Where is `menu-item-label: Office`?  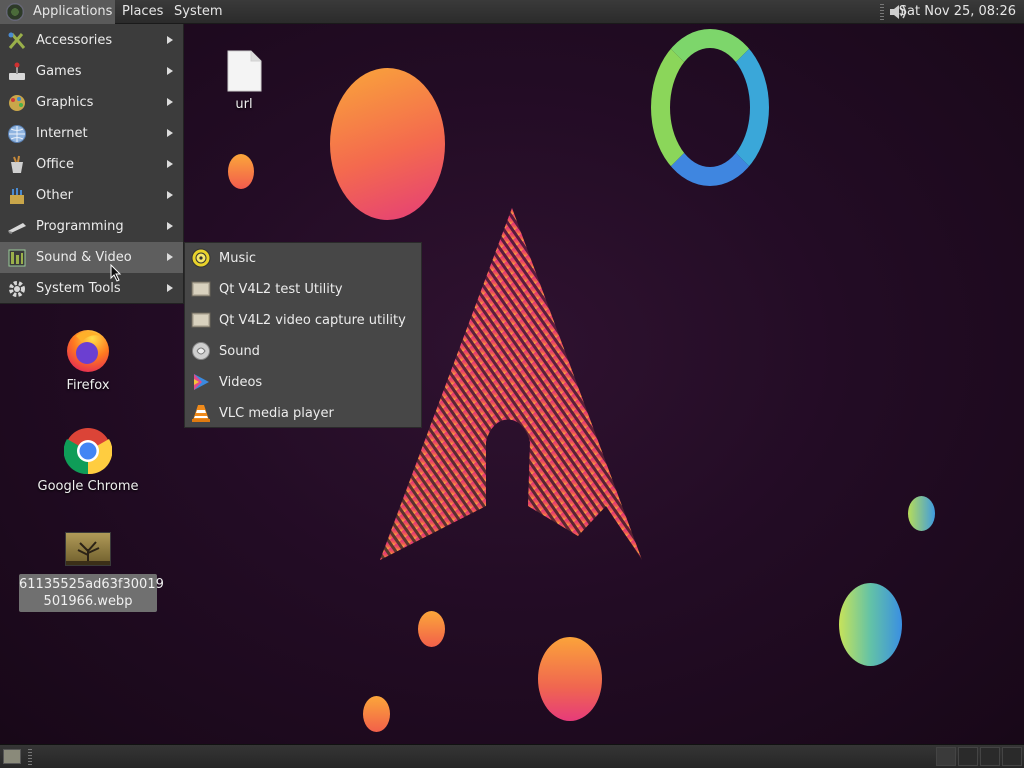
menu-item-label: Office is located at coordinates (55, 164).